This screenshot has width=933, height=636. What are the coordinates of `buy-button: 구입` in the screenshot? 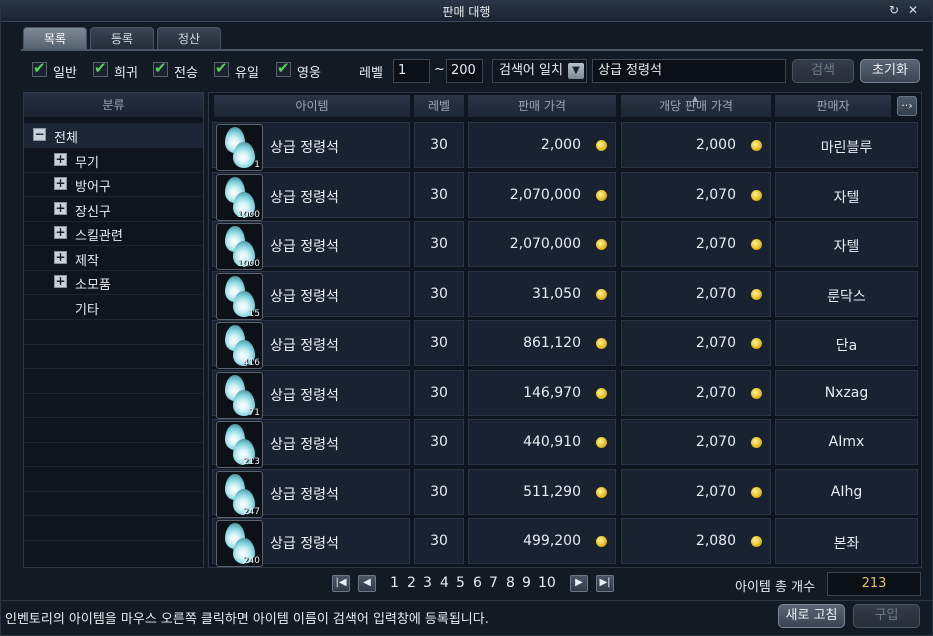 It's located at (886, 616).